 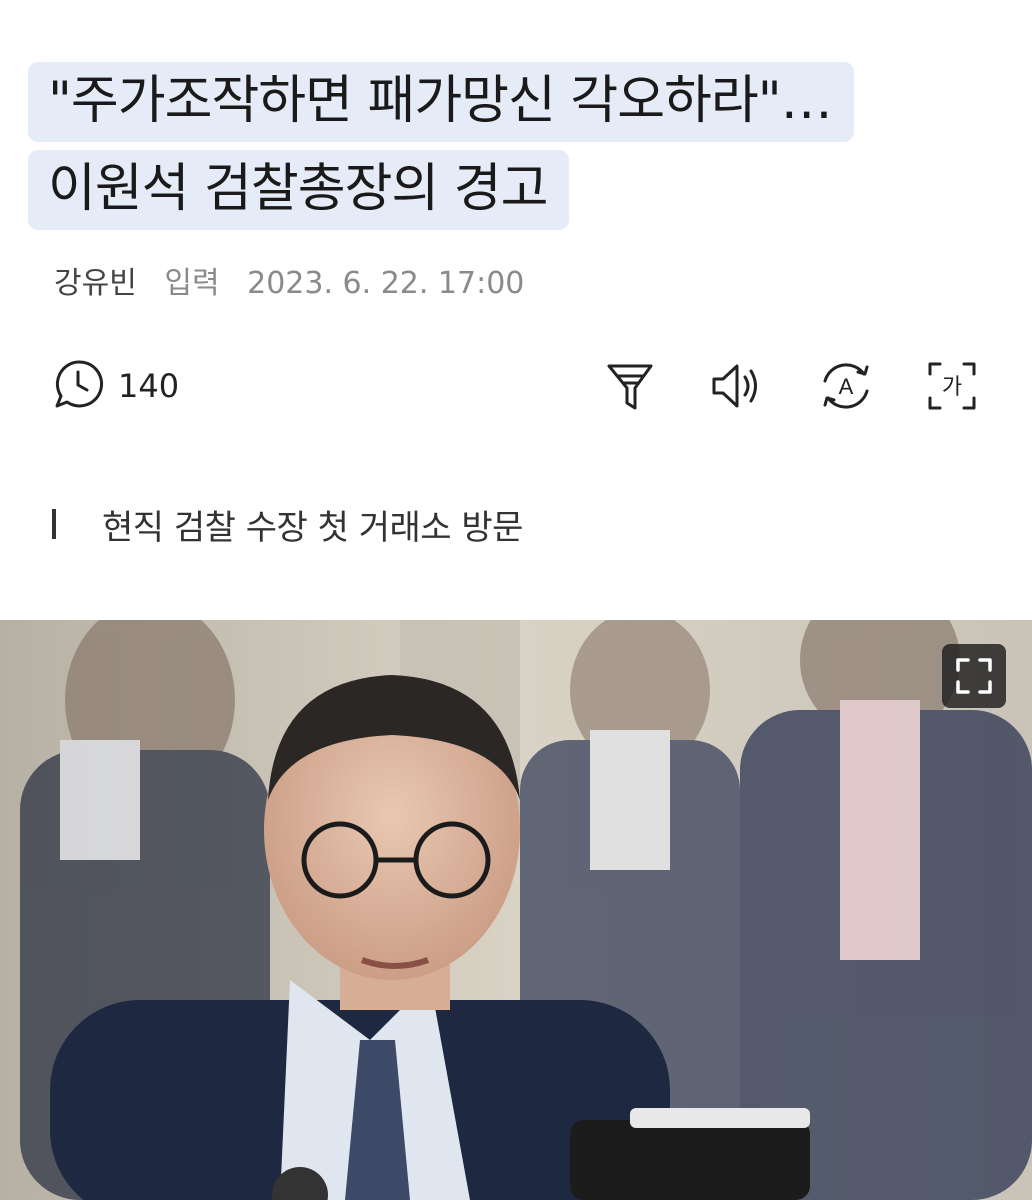 I want to click on subhead-text: 현직 검찰 수장 첫 거래소 방문, so click(x=312, y=527).